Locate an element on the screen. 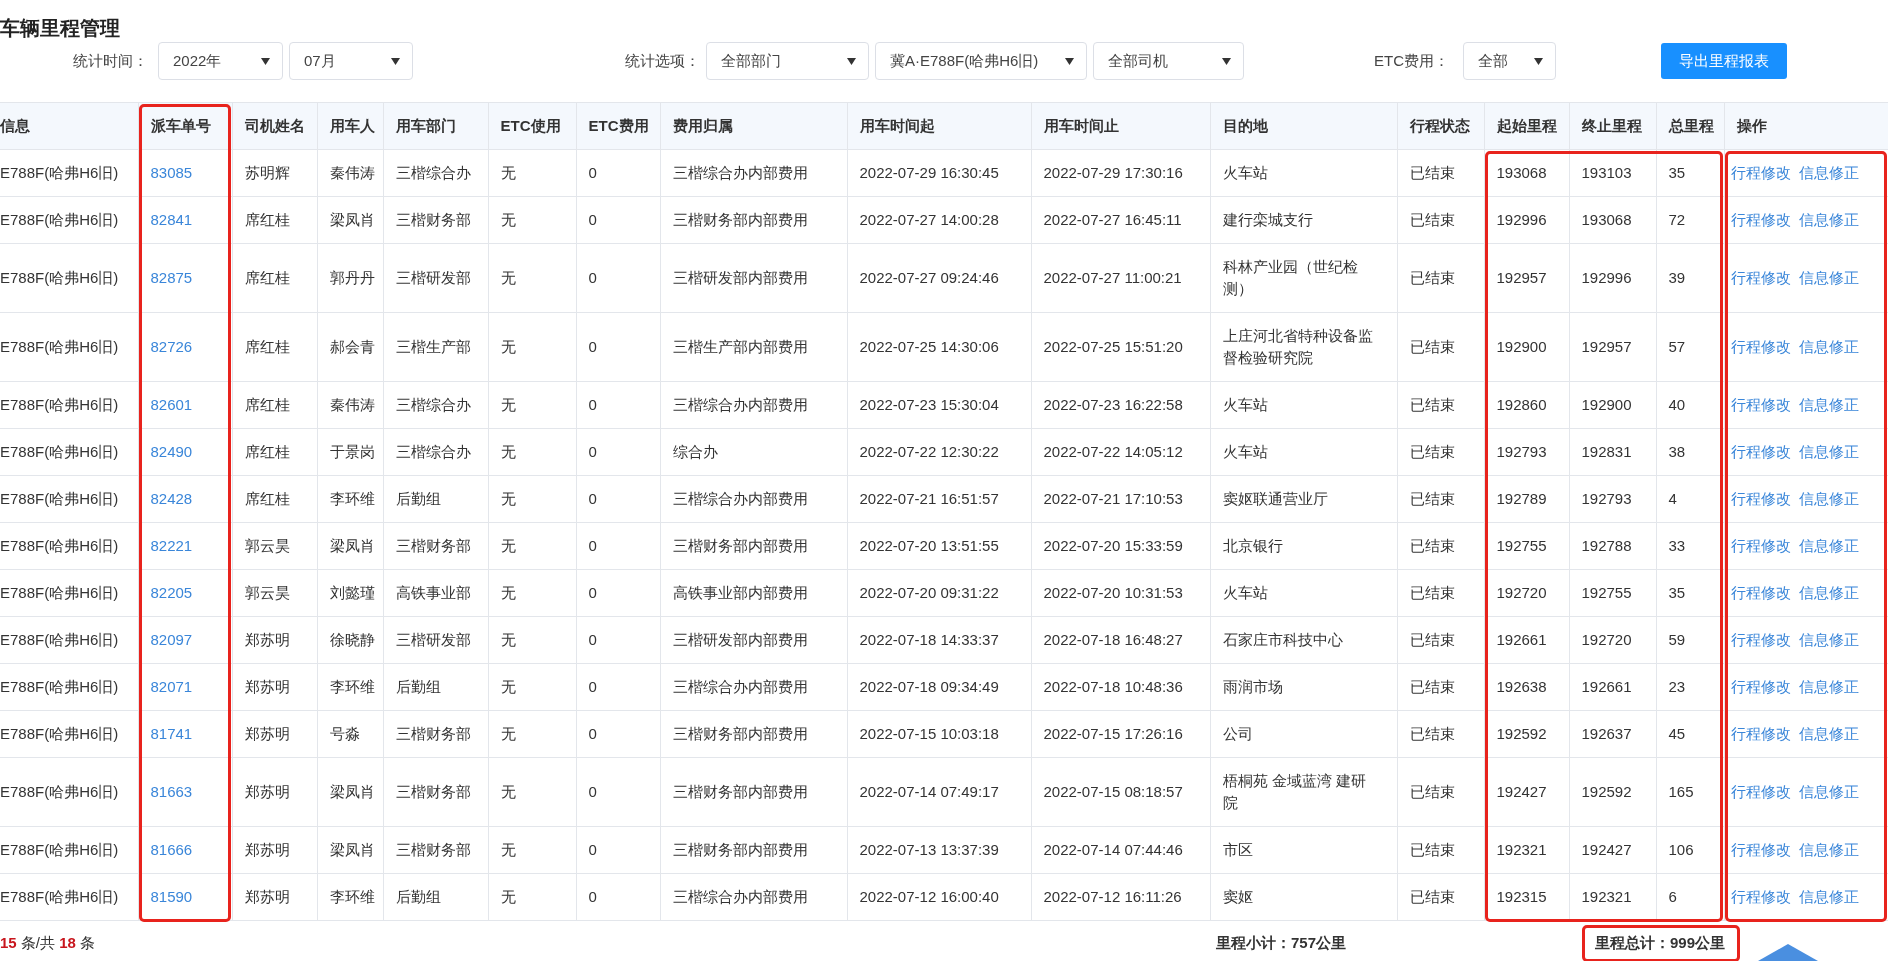 The image size is (1888, 961). dispatch-number-link: 82071 is located at coordinates (171, 686).